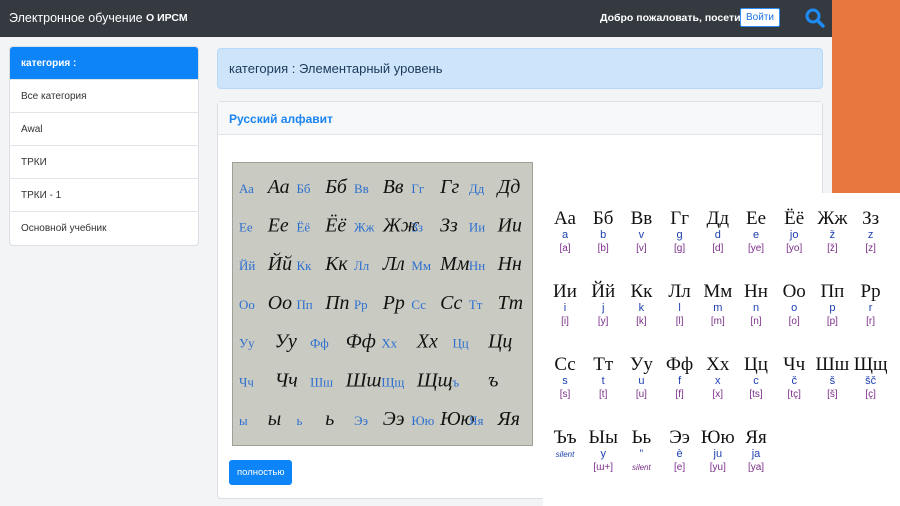 The width and height of the screenshot is (900, 506). Describe the element at coordinates (832, 291) in the screenshot. I see `alphabet-letter: Пп` at that location.